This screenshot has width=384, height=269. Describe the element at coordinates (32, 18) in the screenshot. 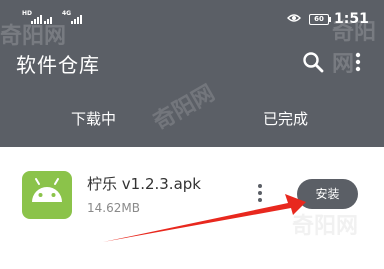

I see `signal-icon: HD` at that location.